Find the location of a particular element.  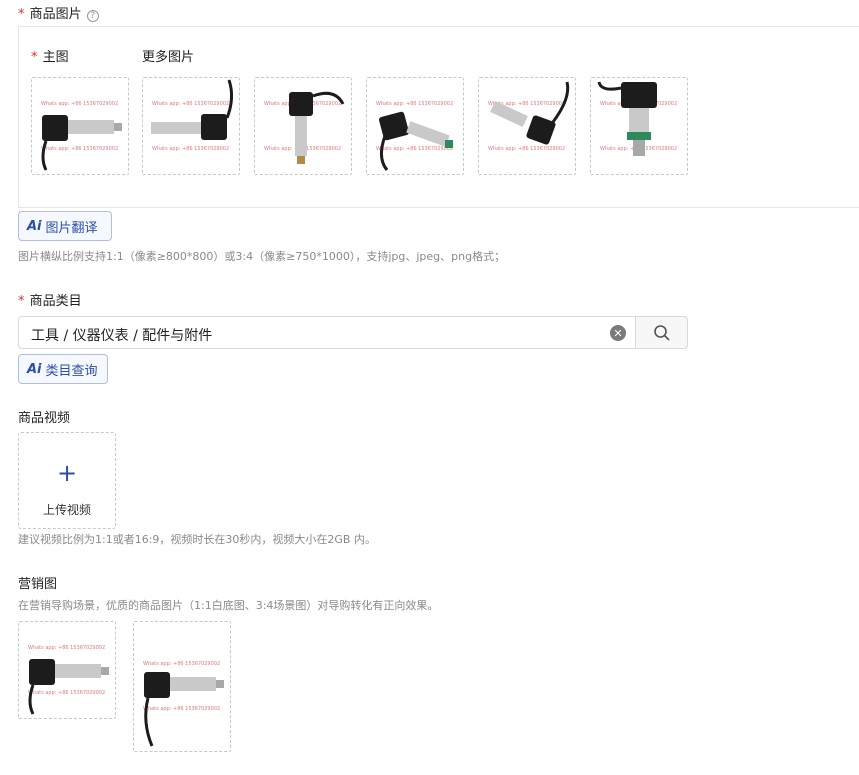

plus-icon: + is located at coordinates (67, 473).